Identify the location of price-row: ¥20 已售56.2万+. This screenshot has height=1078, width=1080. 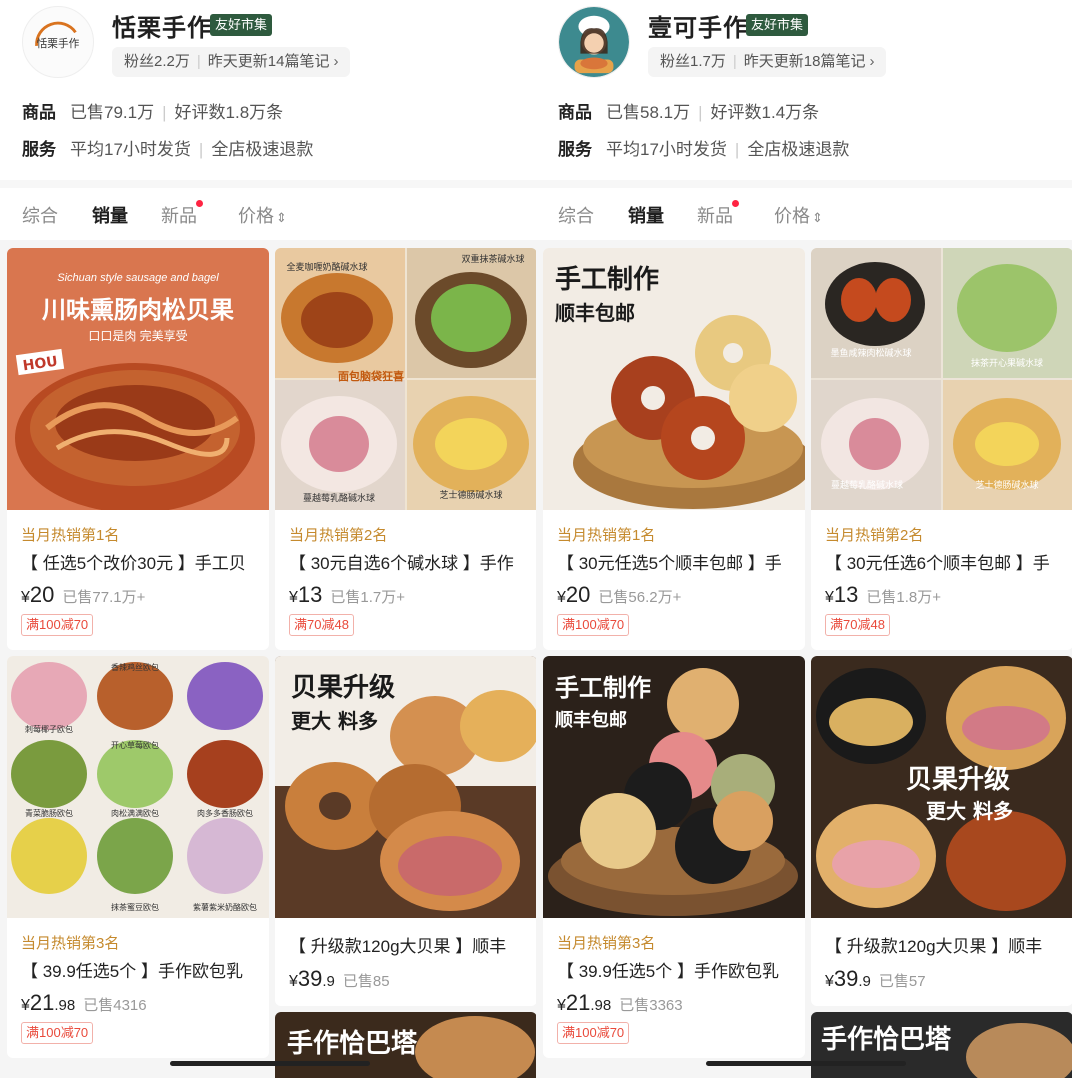
(619, 595).